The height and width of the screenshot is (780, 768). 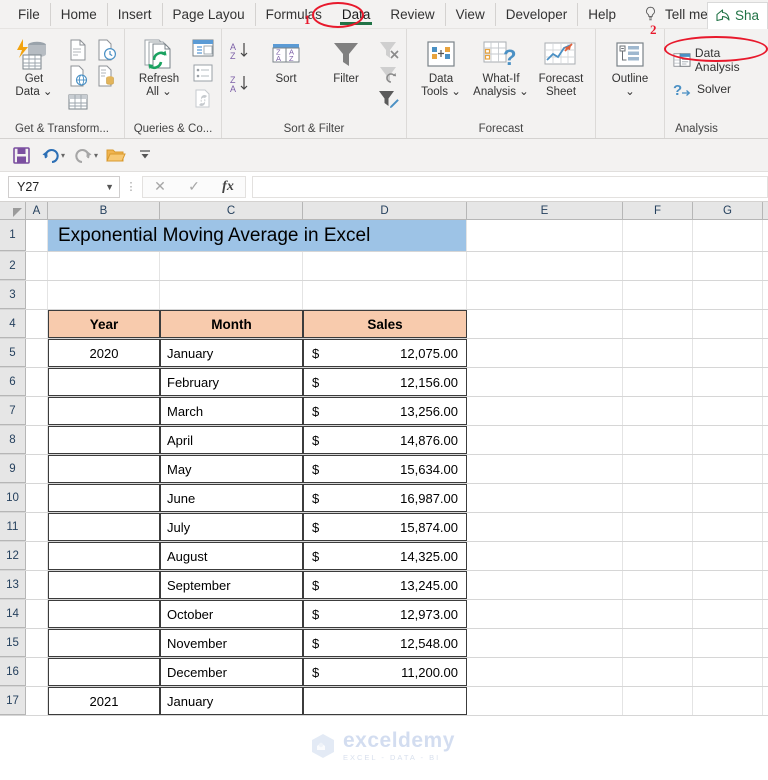 What do you see at coordinates (545, 295) in the screenshot?
I see `cell-e3` at bounding box center [545, 295].